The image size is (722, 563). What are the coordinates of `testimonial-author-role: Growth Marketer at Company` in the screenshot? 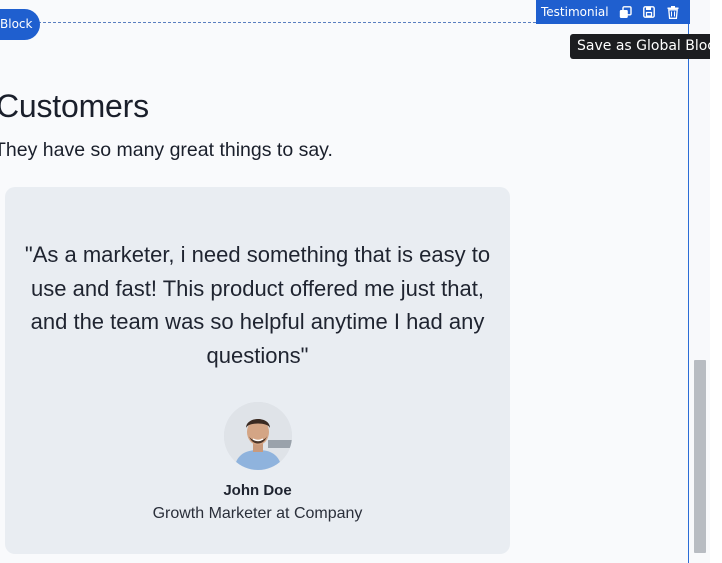 It's located at (257, 513).